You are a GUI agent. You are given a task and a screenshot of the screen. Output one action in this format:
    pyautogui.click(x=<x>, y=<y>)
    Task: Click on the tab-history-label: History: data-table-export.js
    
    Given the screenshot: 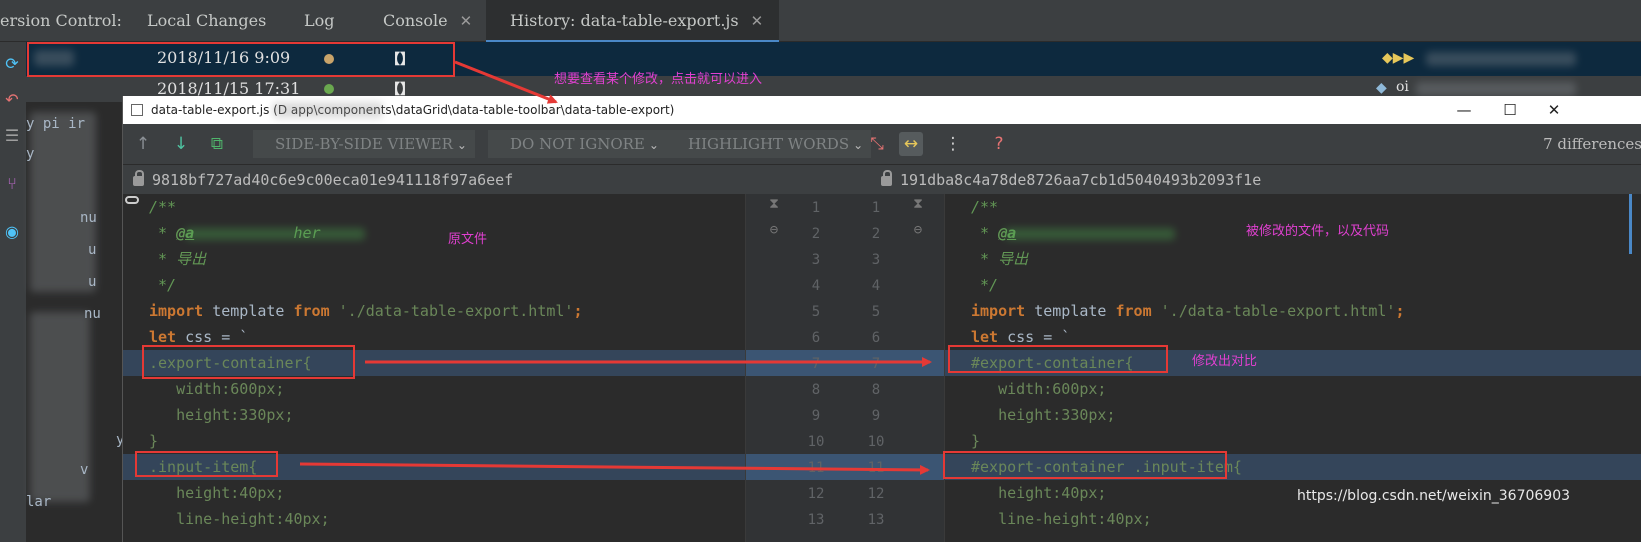 What is the action you would take?
    pyautogui.click(x=624, y=20)
    